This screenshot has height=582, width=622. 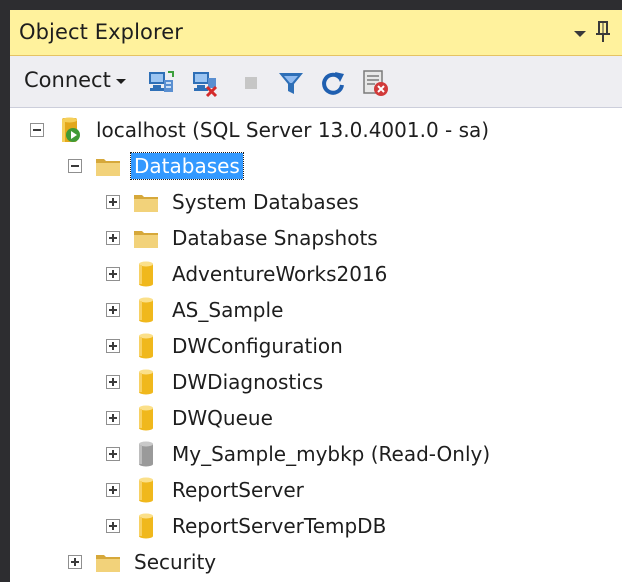 I want to click on tree-node-database-child: Database Snapshots, so click(x=243, y=238).